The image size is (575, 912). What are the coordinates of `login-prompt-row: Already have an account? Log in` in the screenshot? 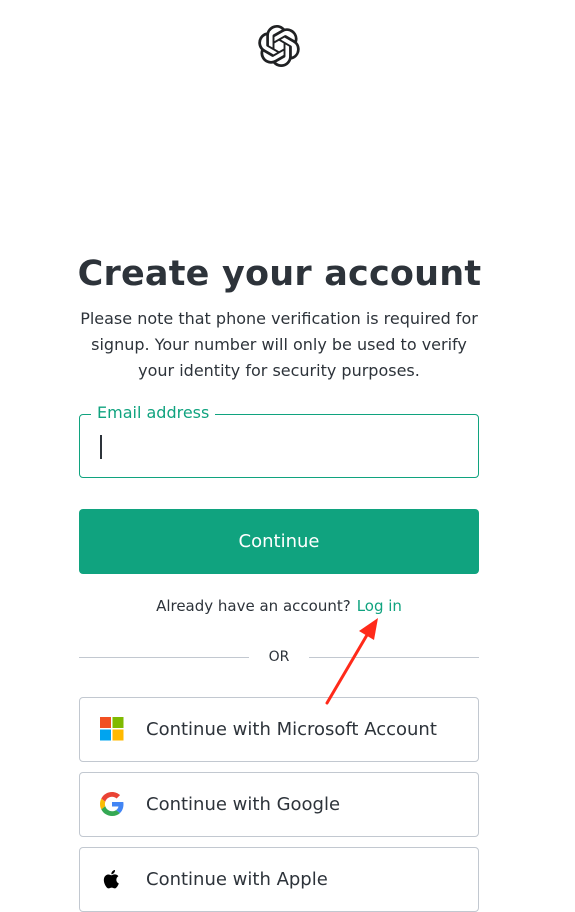 It's located at (279, 606).